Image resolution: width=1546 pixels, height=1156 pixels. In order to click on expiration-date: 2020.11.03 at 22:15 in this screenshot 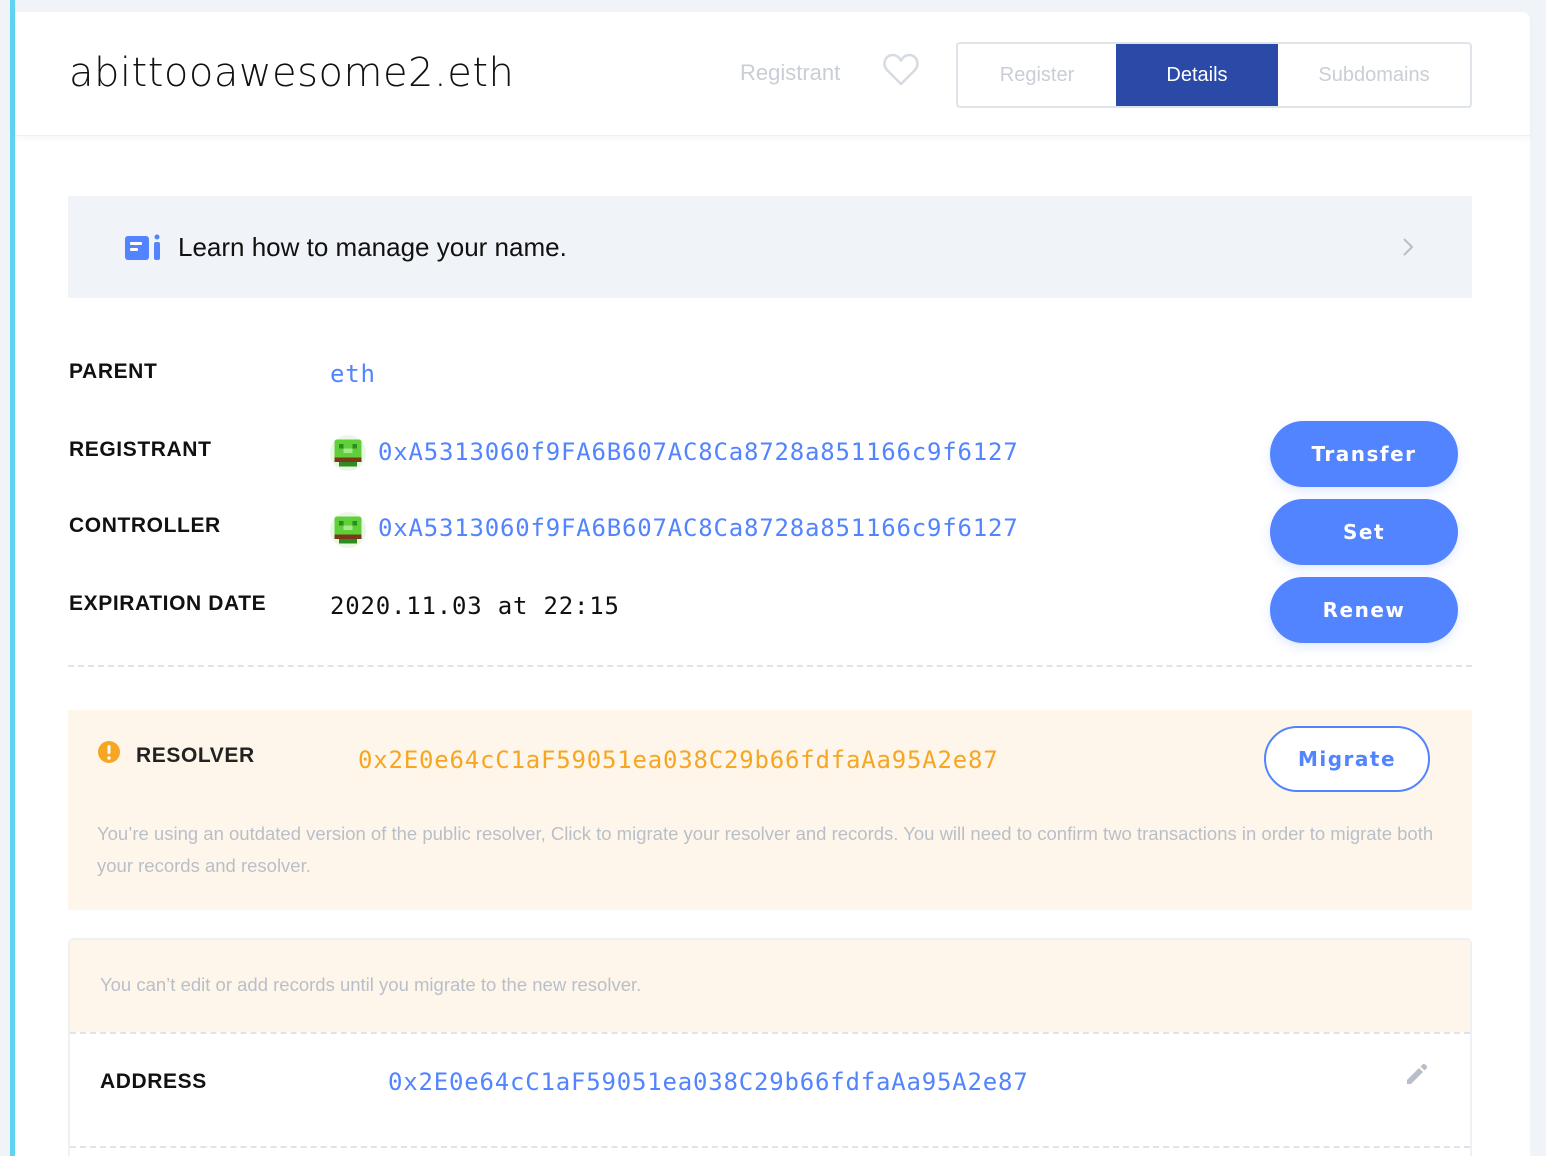, I will do `click(475, 606)`.